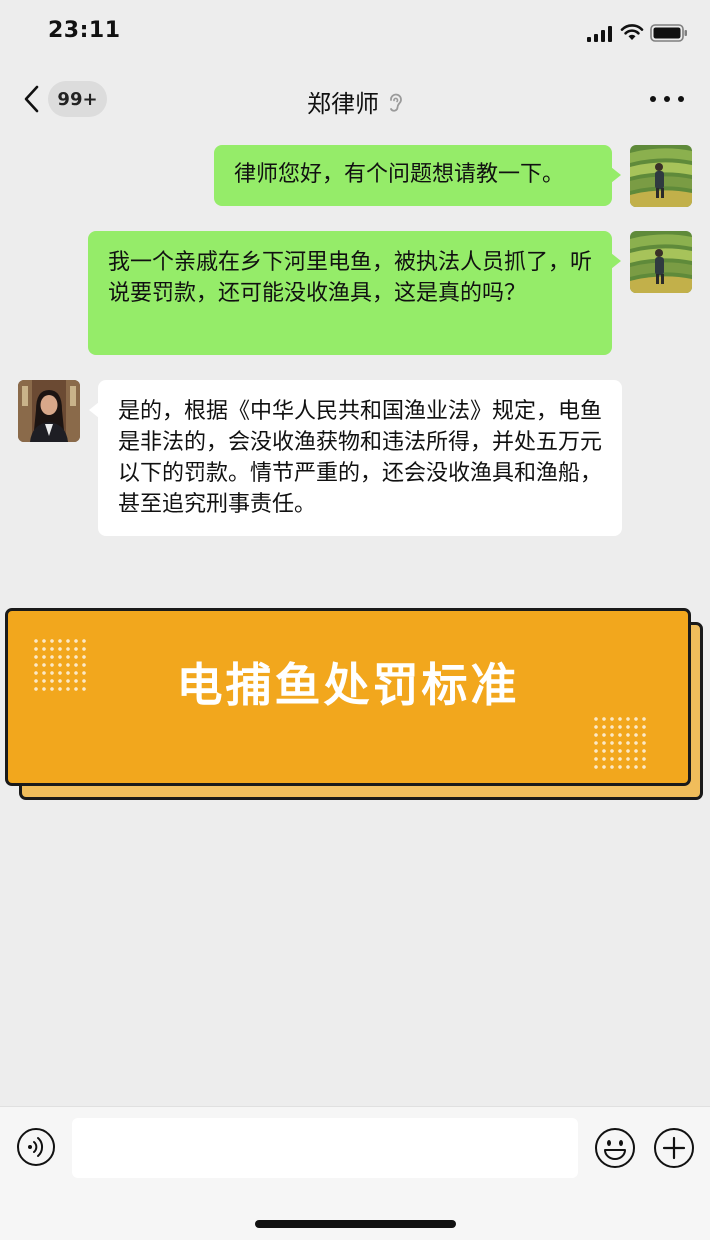 This screenshot has width=710, height=1240. What do you see at coordinates (399, 174) in the screenshot?
I see `message-text: 律师您好，有个问题想请教一下。` at bounding box center [399, 174].